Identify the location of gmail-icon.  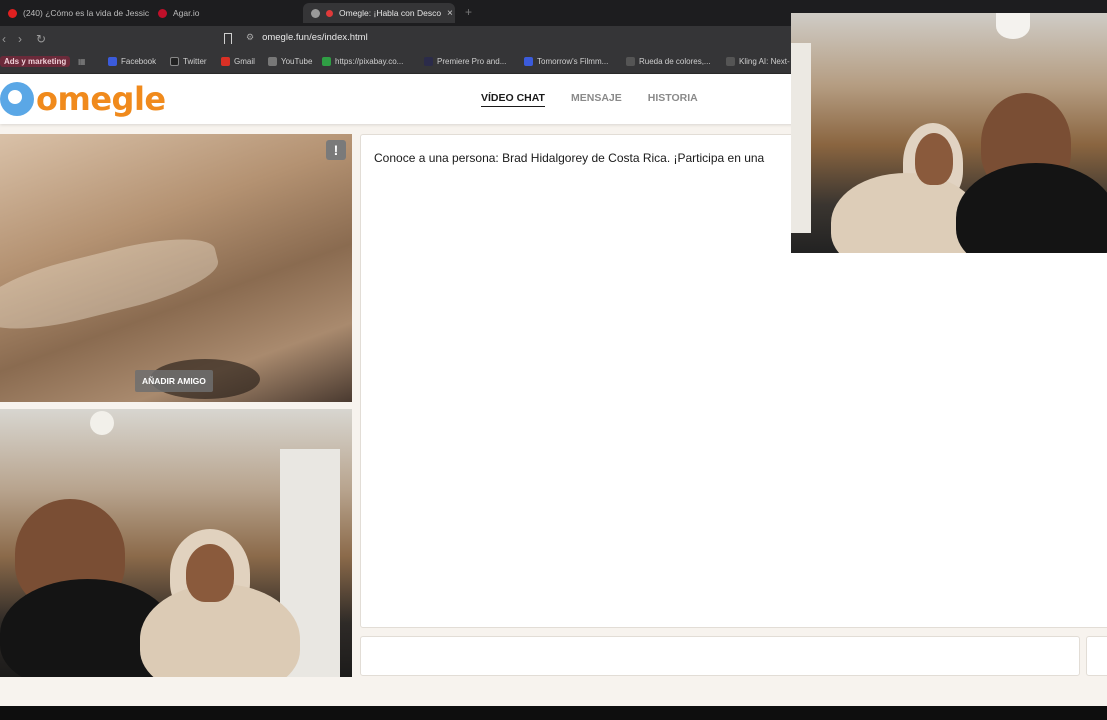
(225, 61).